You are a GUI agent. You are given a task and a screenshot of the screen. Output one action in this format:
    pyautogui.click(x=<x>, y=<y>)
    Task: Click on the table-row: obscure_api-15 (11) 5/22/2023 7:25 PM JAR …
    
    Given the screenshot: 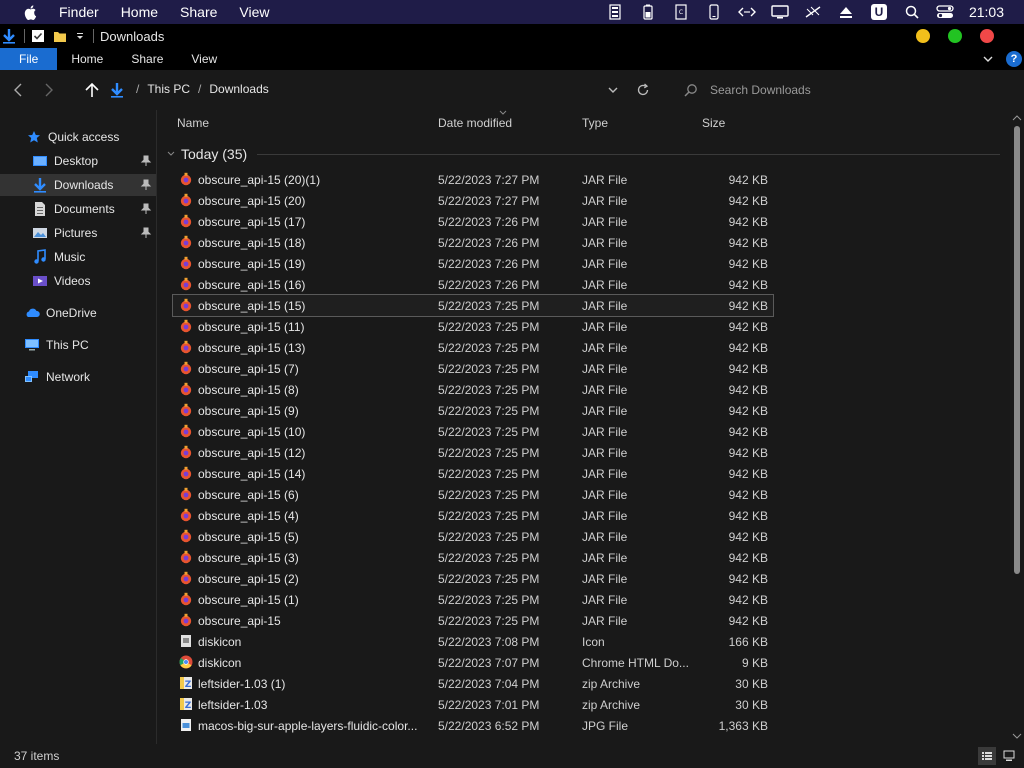 What is the action you would take?
    pyautogui.click(x=473, y=326)
    